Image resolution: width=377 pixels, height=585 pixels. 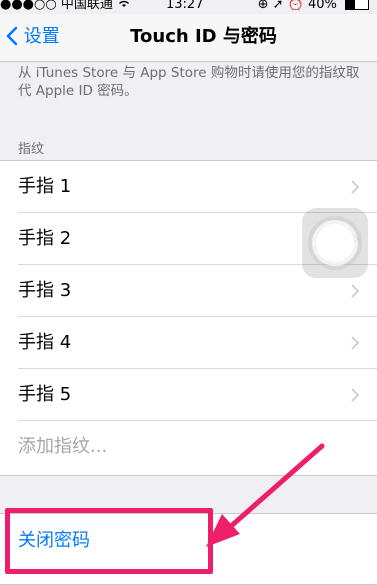 What do you see at coordinates (280, 6) in the screenshot?
I see `status-icons: ⊕ ➚ ⏰` at bounding box center [280, 6].